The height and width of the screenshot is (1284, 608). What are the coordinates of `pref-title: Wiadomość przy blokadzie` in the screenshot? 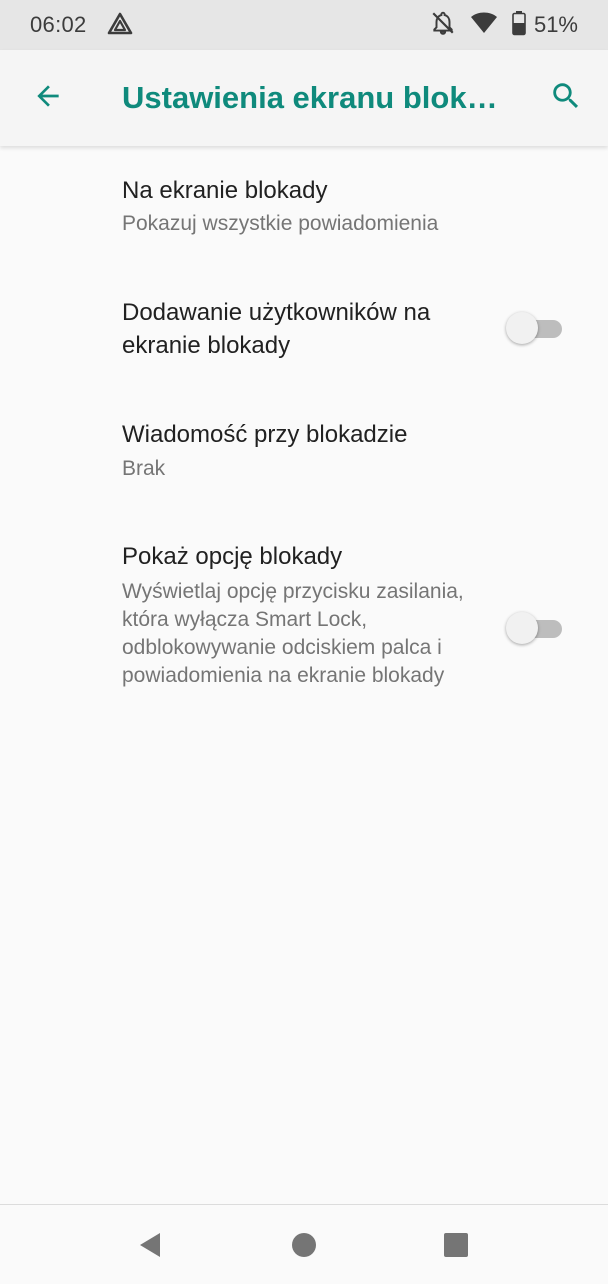 It's located at (265, 434).